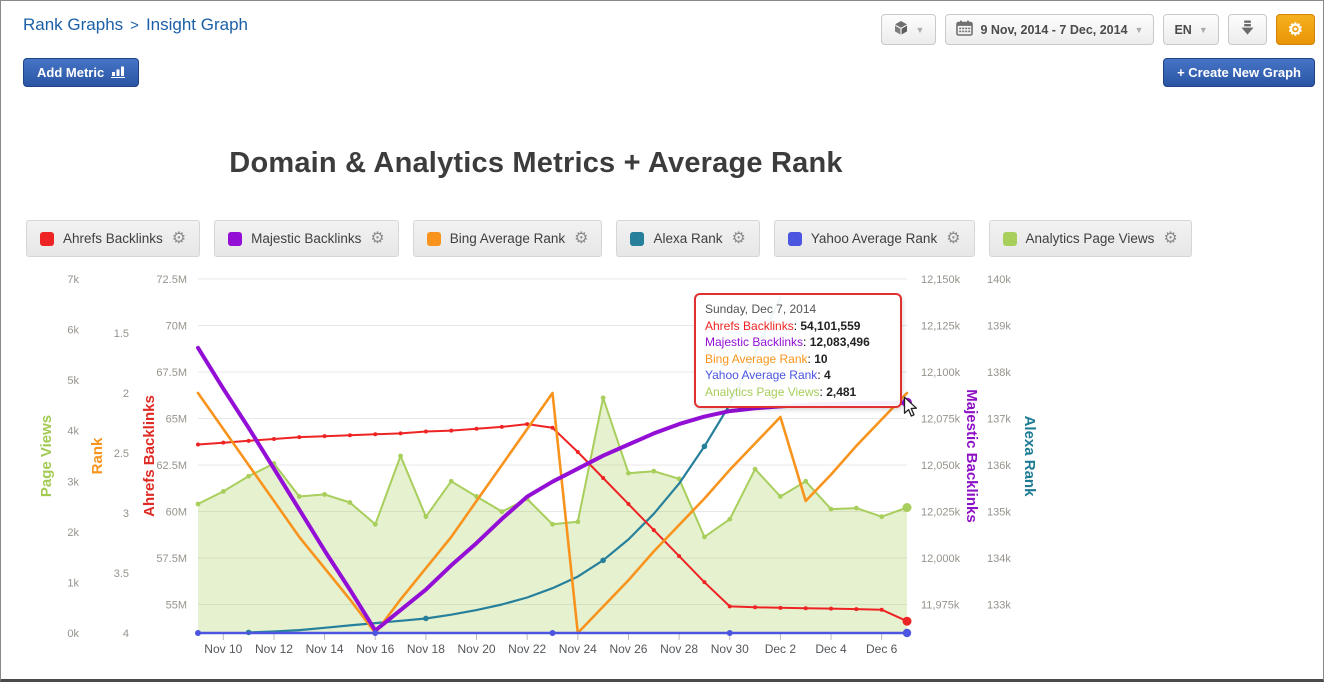 Image resolution: width=1324 pixels, height=682 pixels. What do you see at coordinates (783, 325) in the screenshot?
I see `tooltip-row: Ahrefs Backlinks: 54,101,559` at bounding box center [783, 325].